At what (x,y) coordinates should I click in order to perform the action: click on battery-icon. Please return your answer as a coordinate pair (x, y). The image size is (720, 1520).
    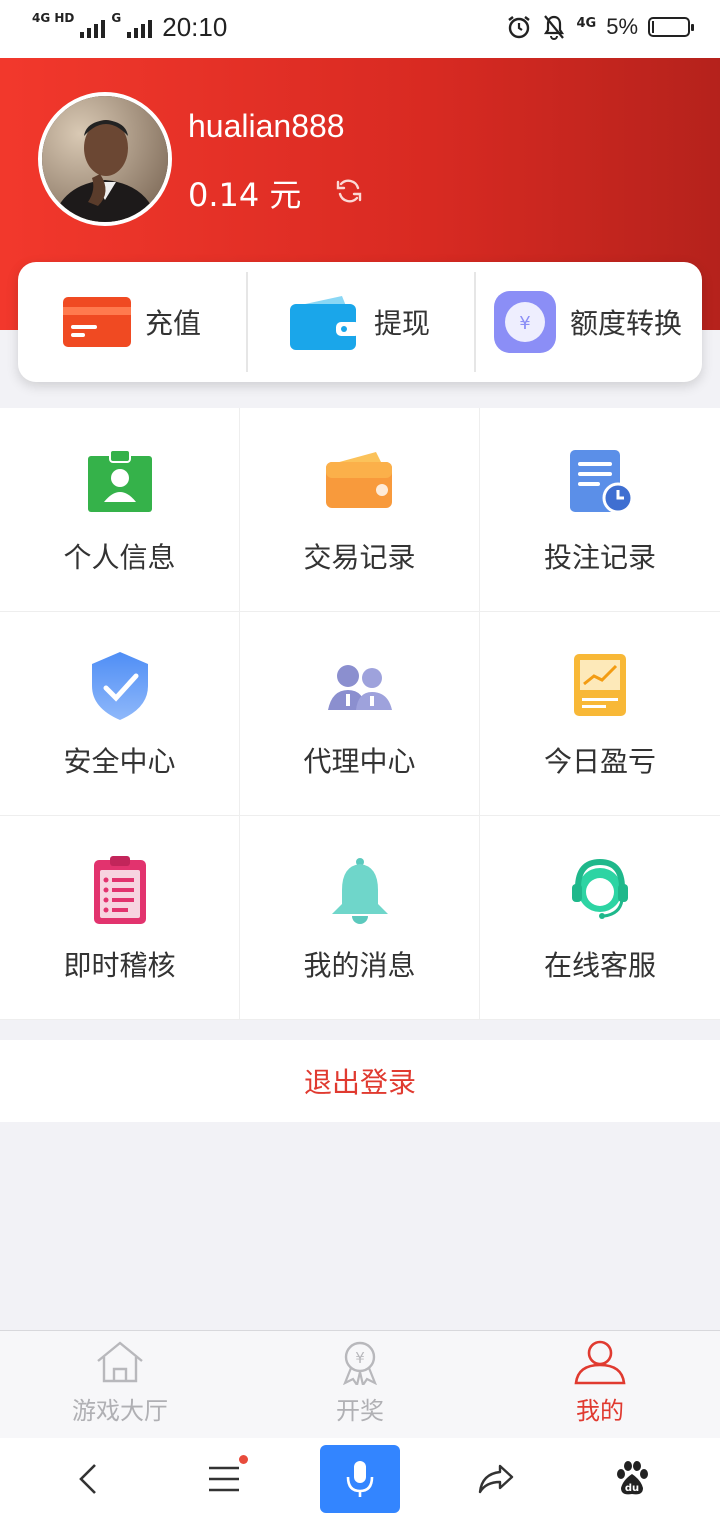
    Looking at the image, I should click on (671, 27).